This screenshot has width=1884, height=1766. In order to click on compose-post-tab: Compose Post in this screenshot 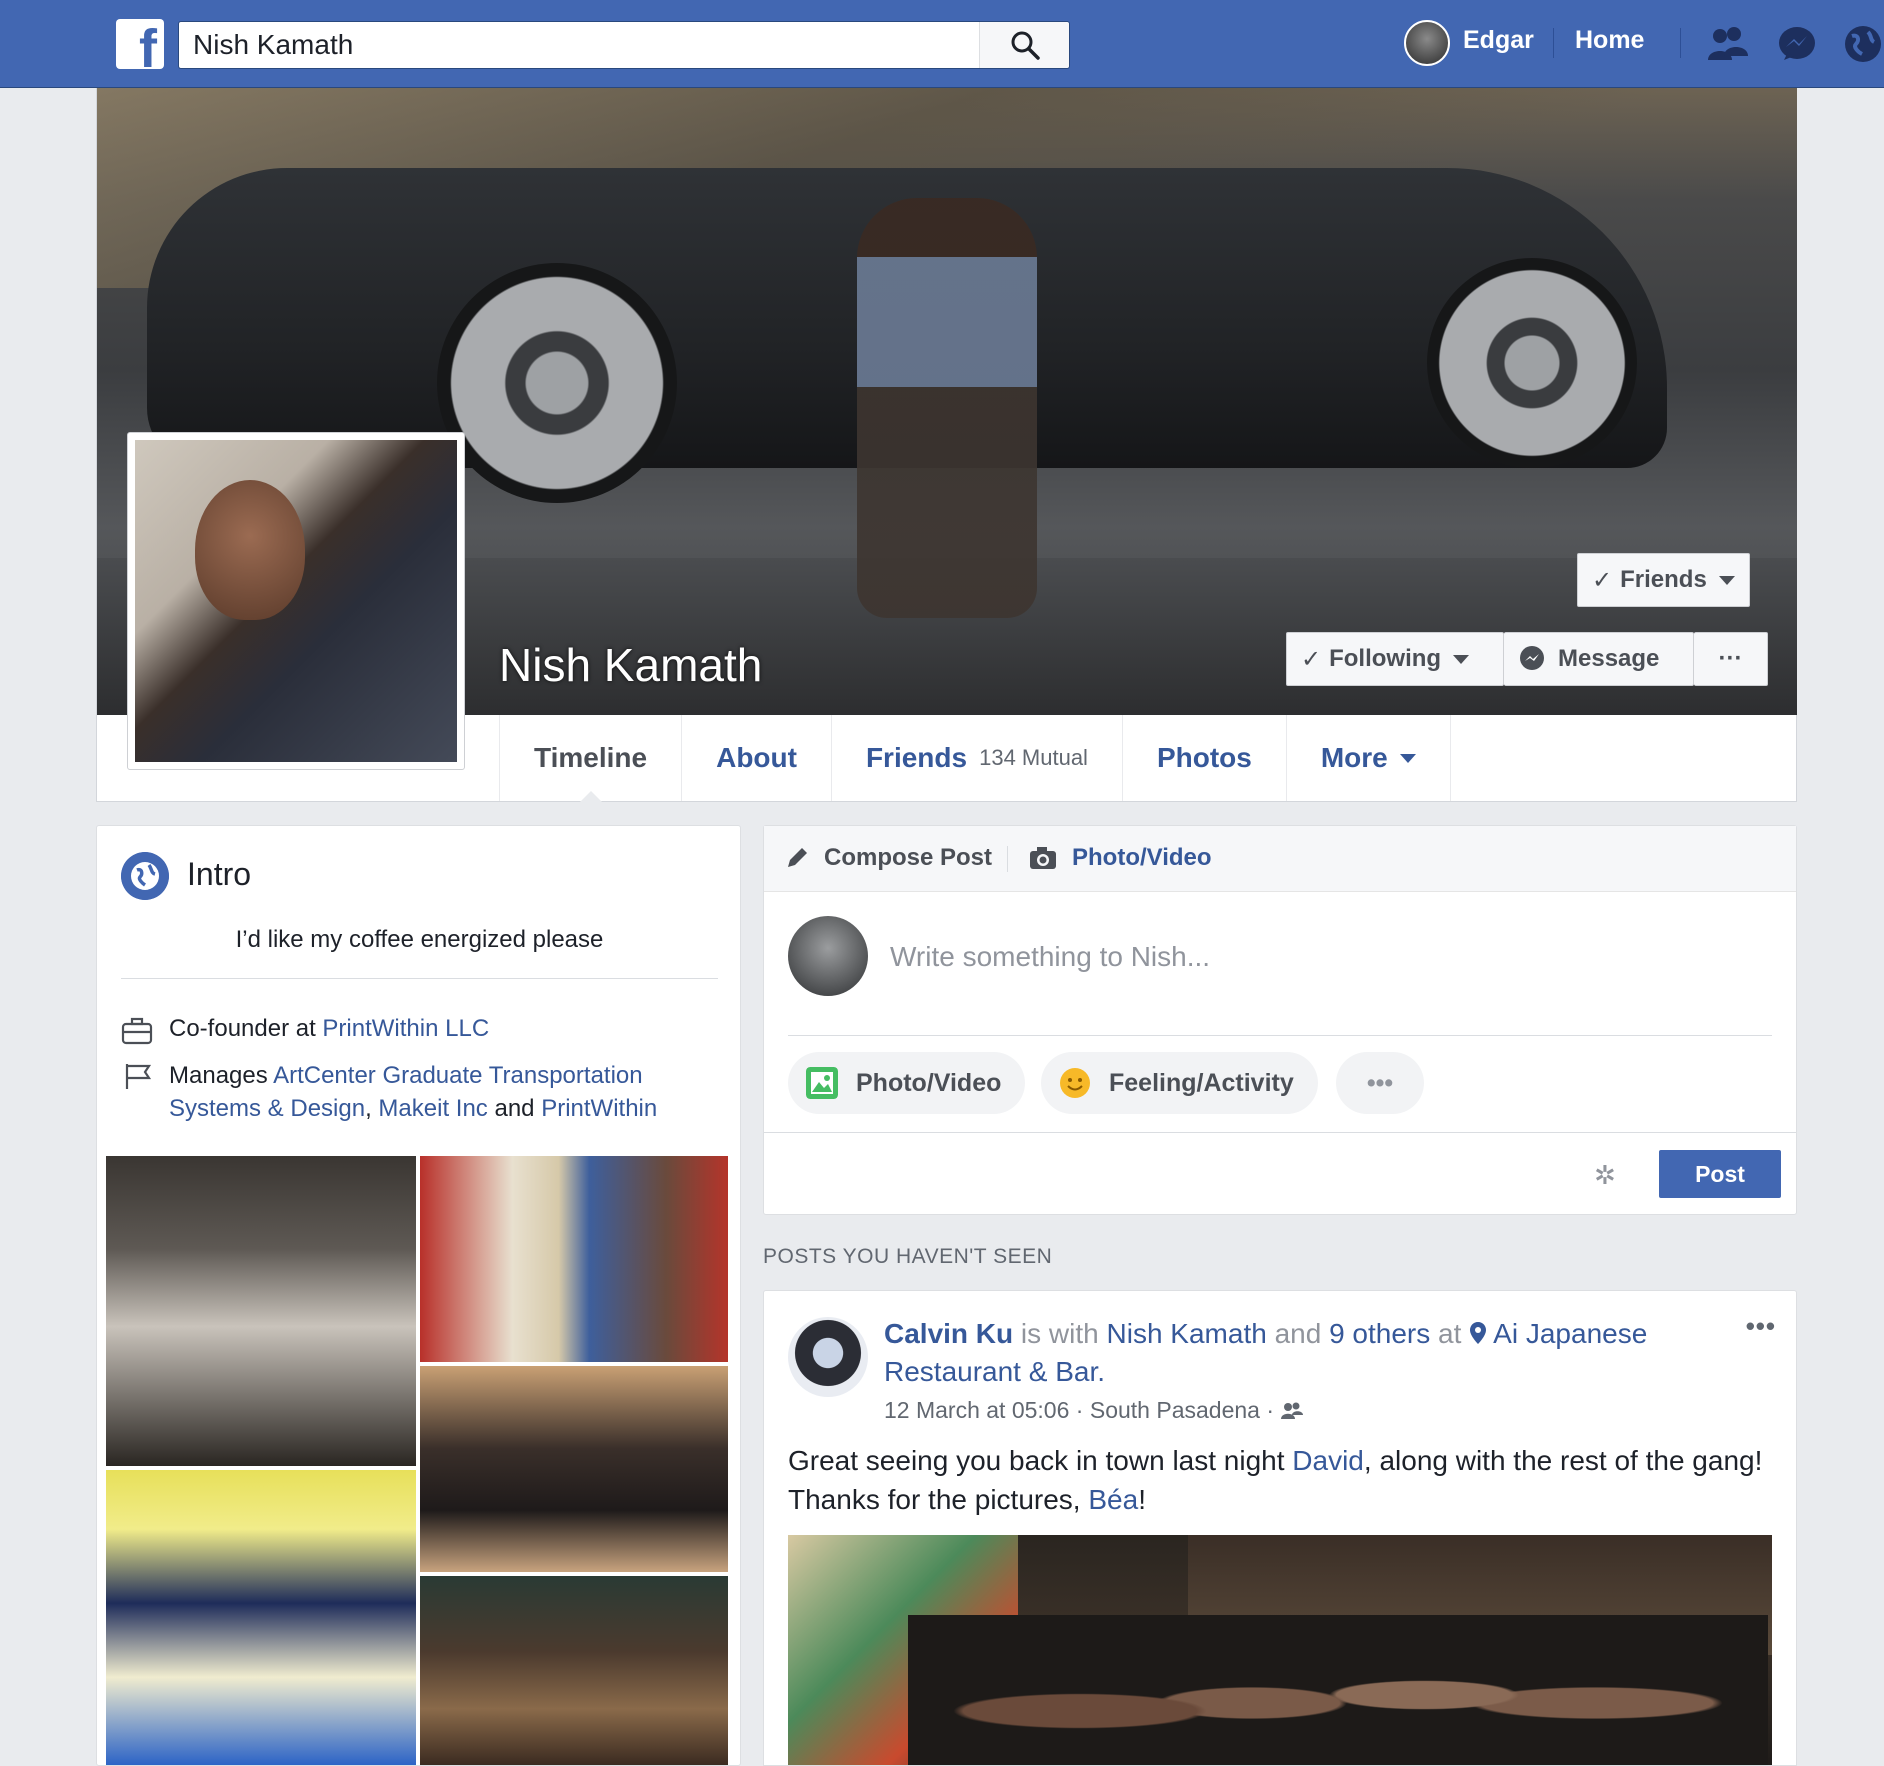, I will do `click(888, 858)`.